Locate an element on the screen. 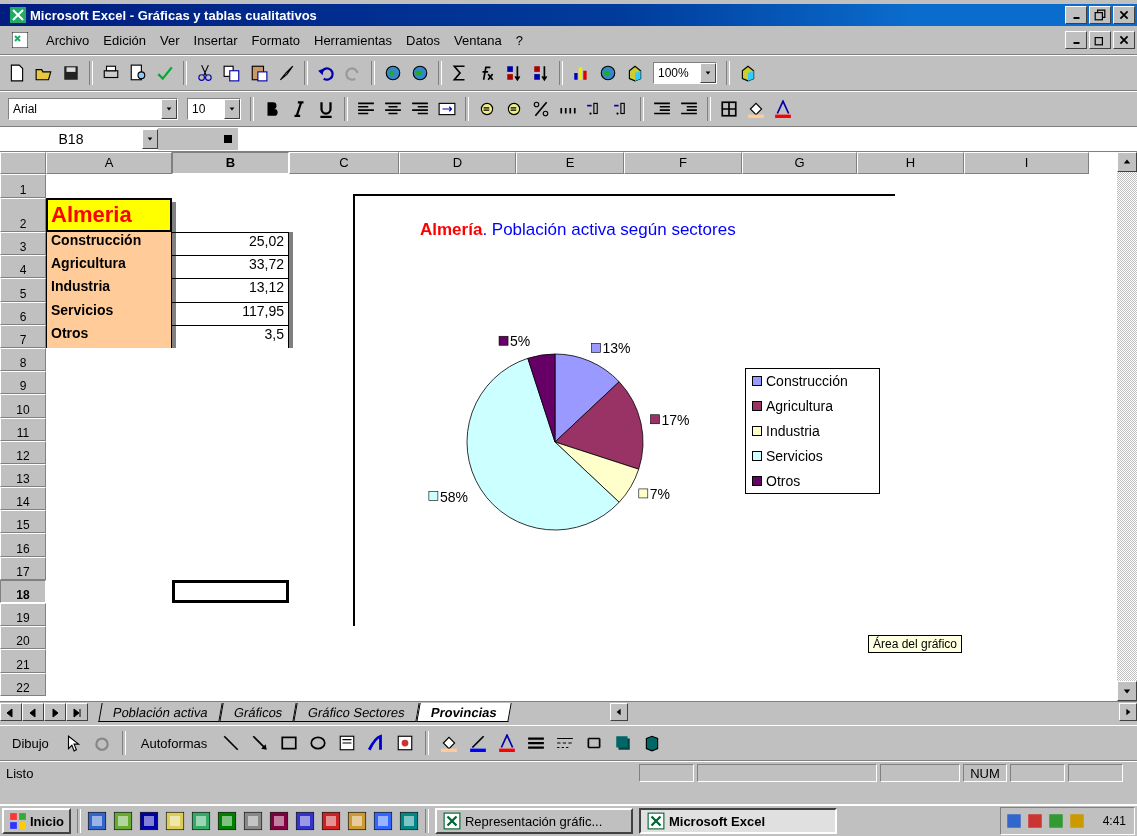  sheet-tab: Provincias is located at coordinates (464, 712).